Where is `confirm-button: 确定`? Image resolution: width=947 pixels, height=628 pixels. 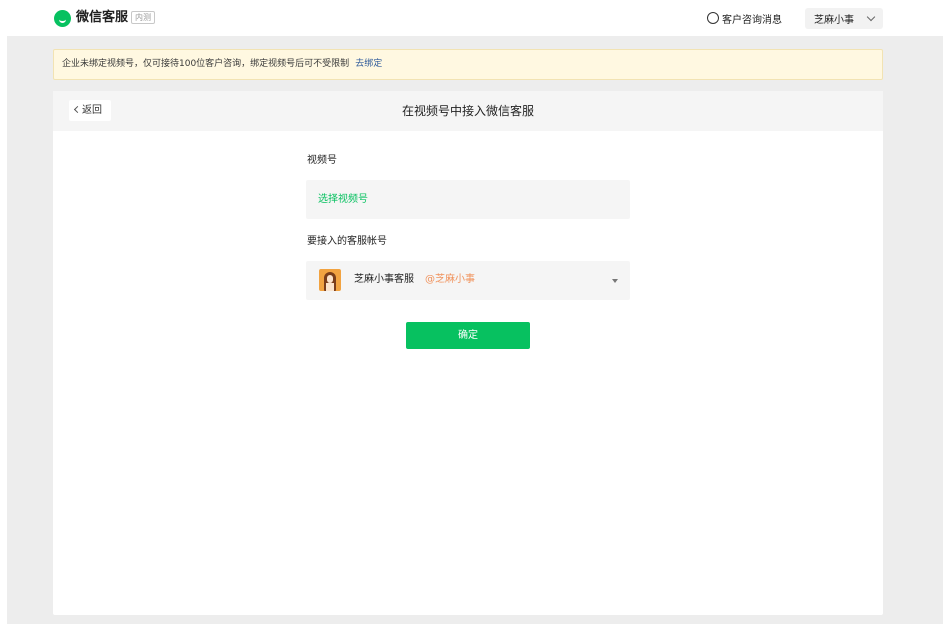
confirm-button: 确定 is located at coordinates (468, 335).